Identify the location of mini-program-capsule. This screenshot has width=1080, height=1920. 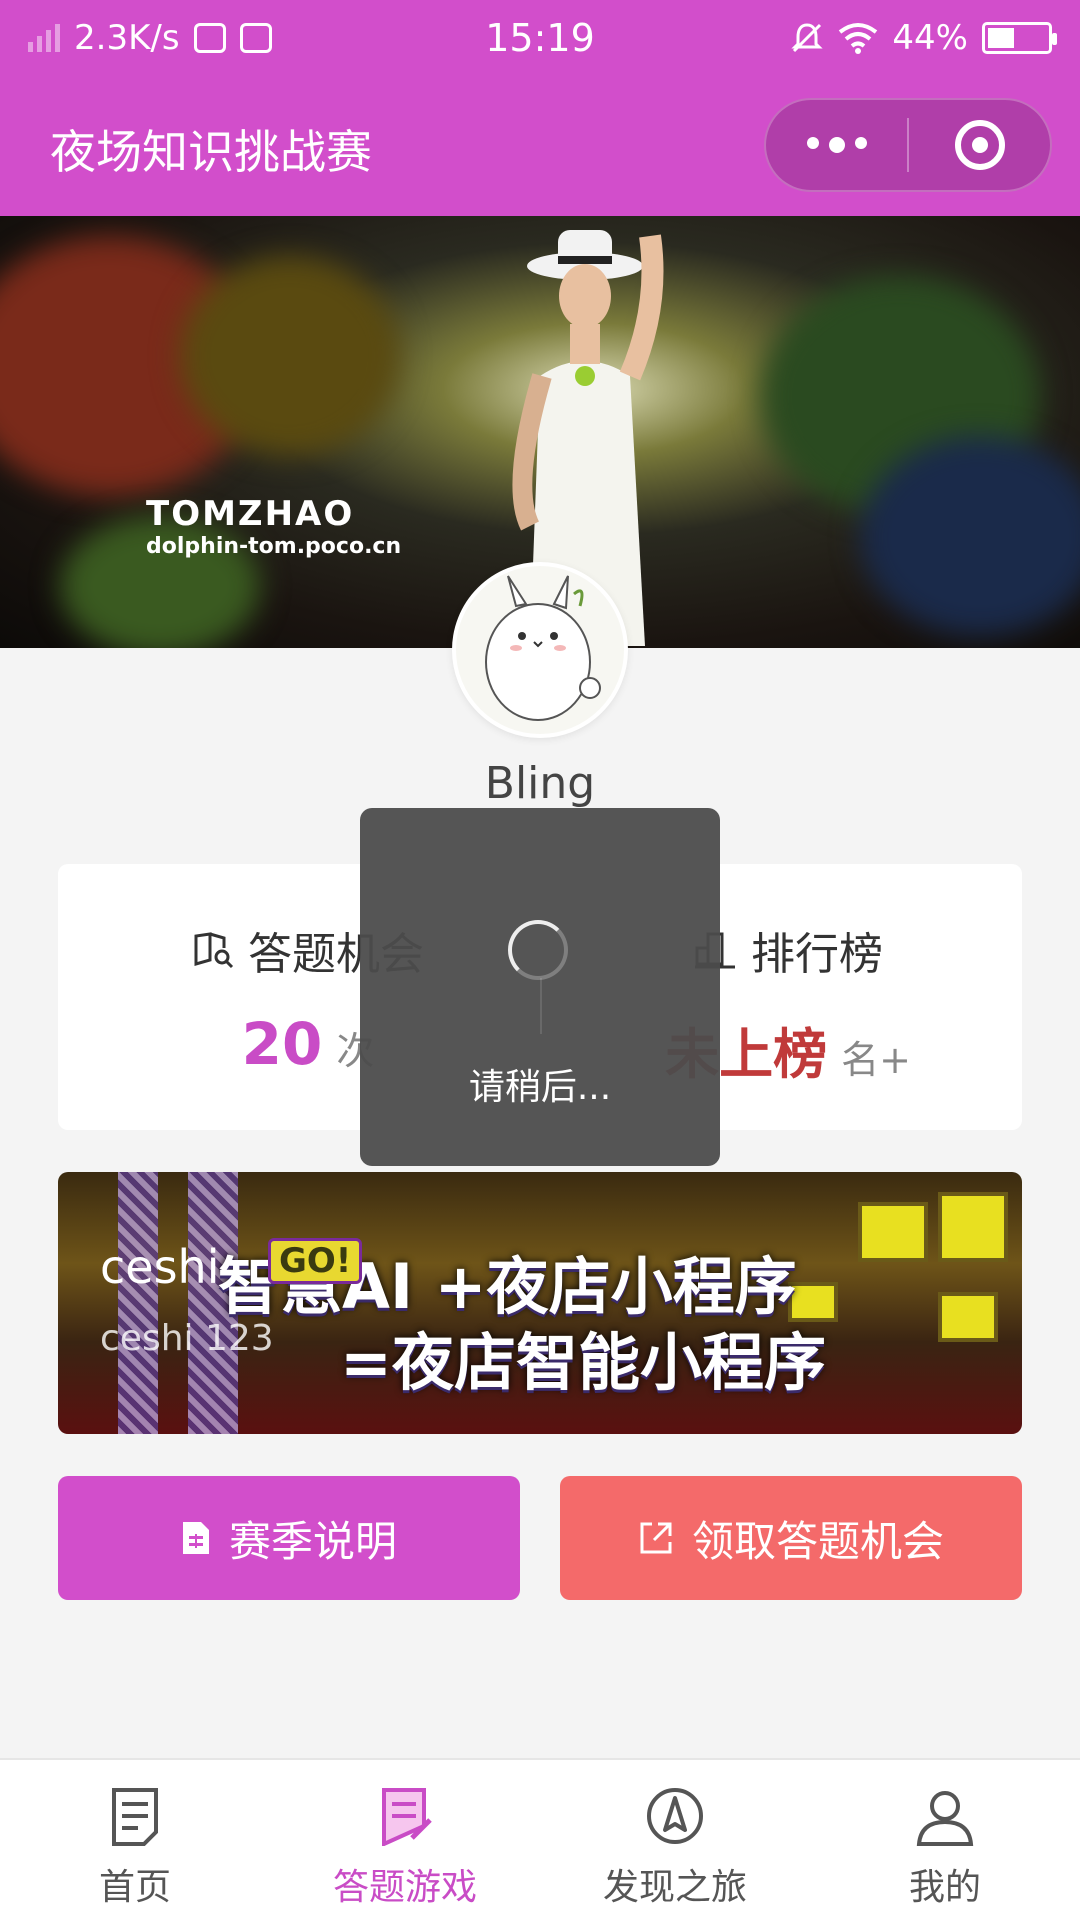
(908, 145).